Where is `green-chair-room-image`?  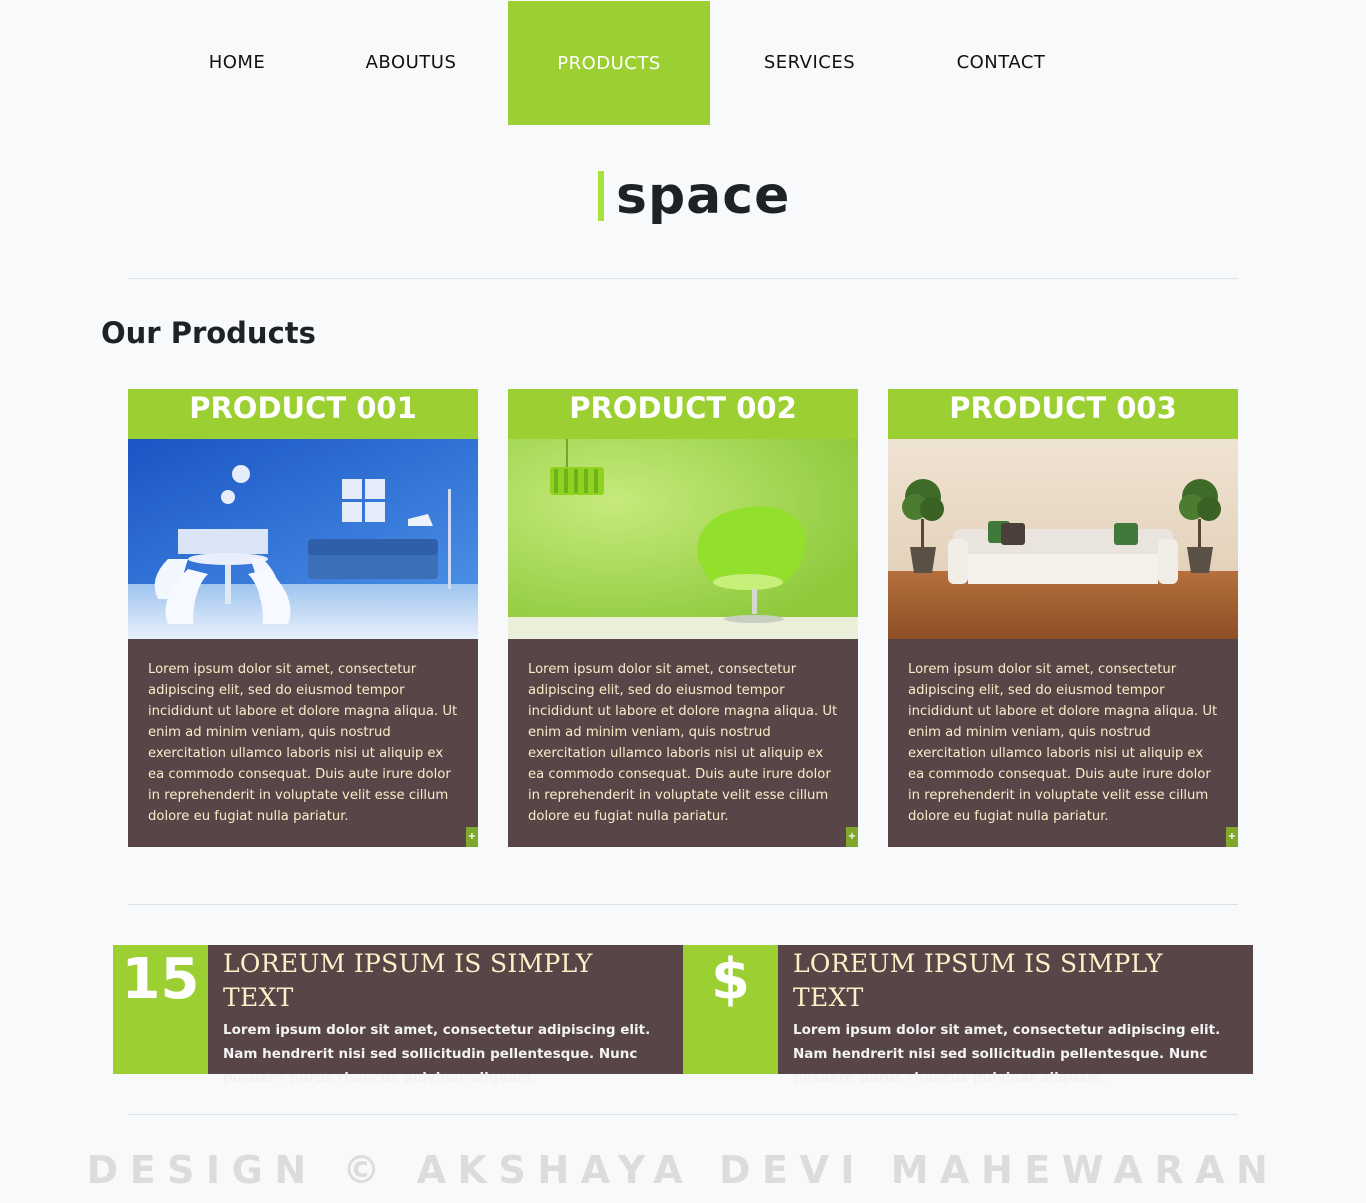 green-chair-room-image is located at coordinates (683, 539).